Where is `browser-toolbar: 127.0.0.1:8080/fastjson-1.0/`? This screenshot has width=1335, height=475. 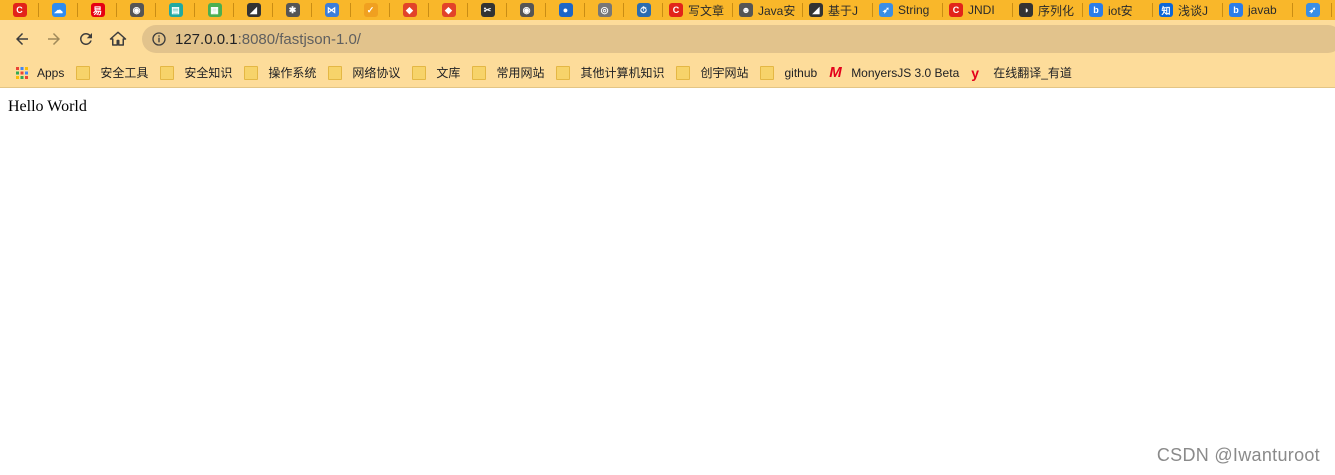
browser-toolbar: 127.0.0.1:8080/fastjson-1.0/ is located at coordinates (667, 39).